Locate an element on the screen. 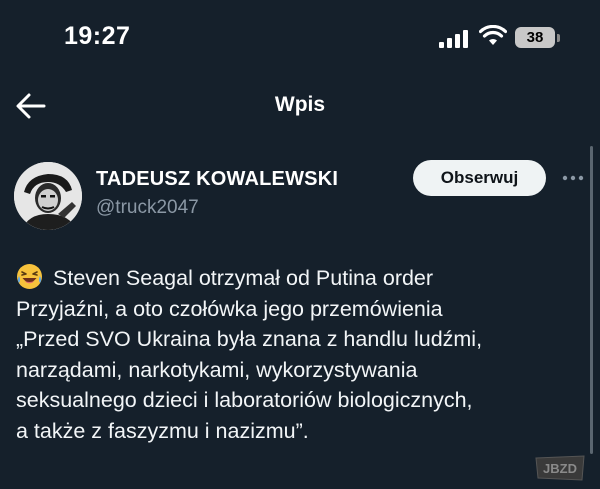  signal-icon is located at coordinates (454, 39).